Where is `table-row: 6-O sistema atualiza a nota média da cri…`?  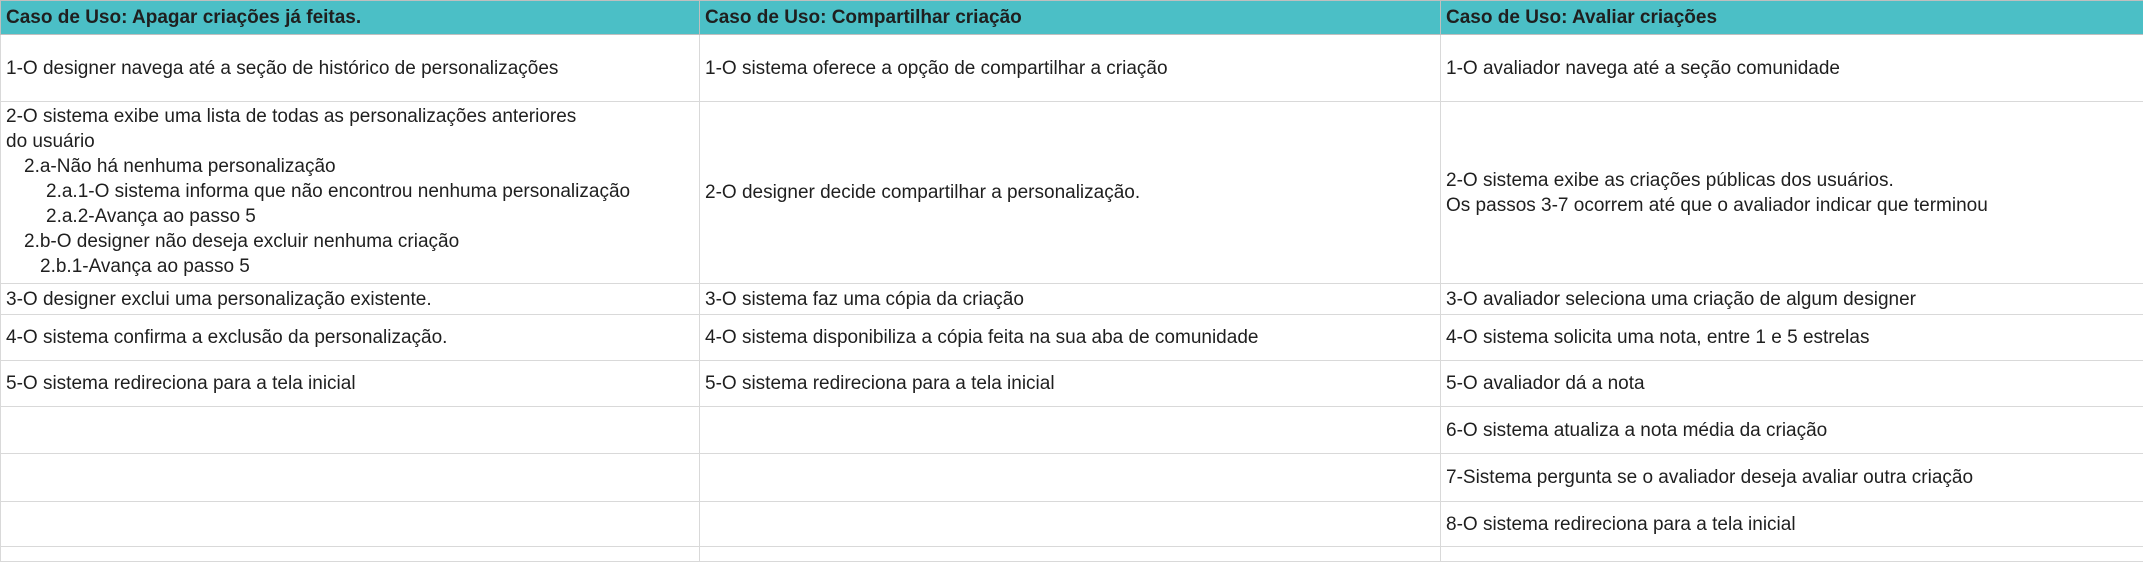
table-row: 6-O sistema atualiza a nota média da cri… is located at coordinates (1073, 430).